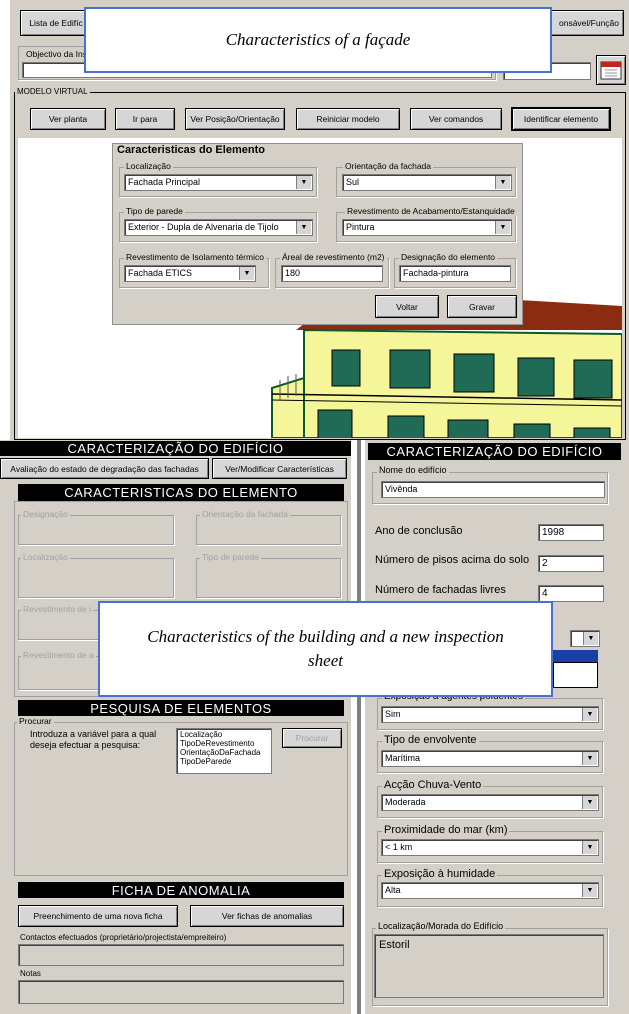 Image resolution: width=629 pixels, height=1014 pixels. What do you see at coordinates (393, 890) in the screenshot?
I see `humidade-value: Alta` at bounding box center [393, 890].